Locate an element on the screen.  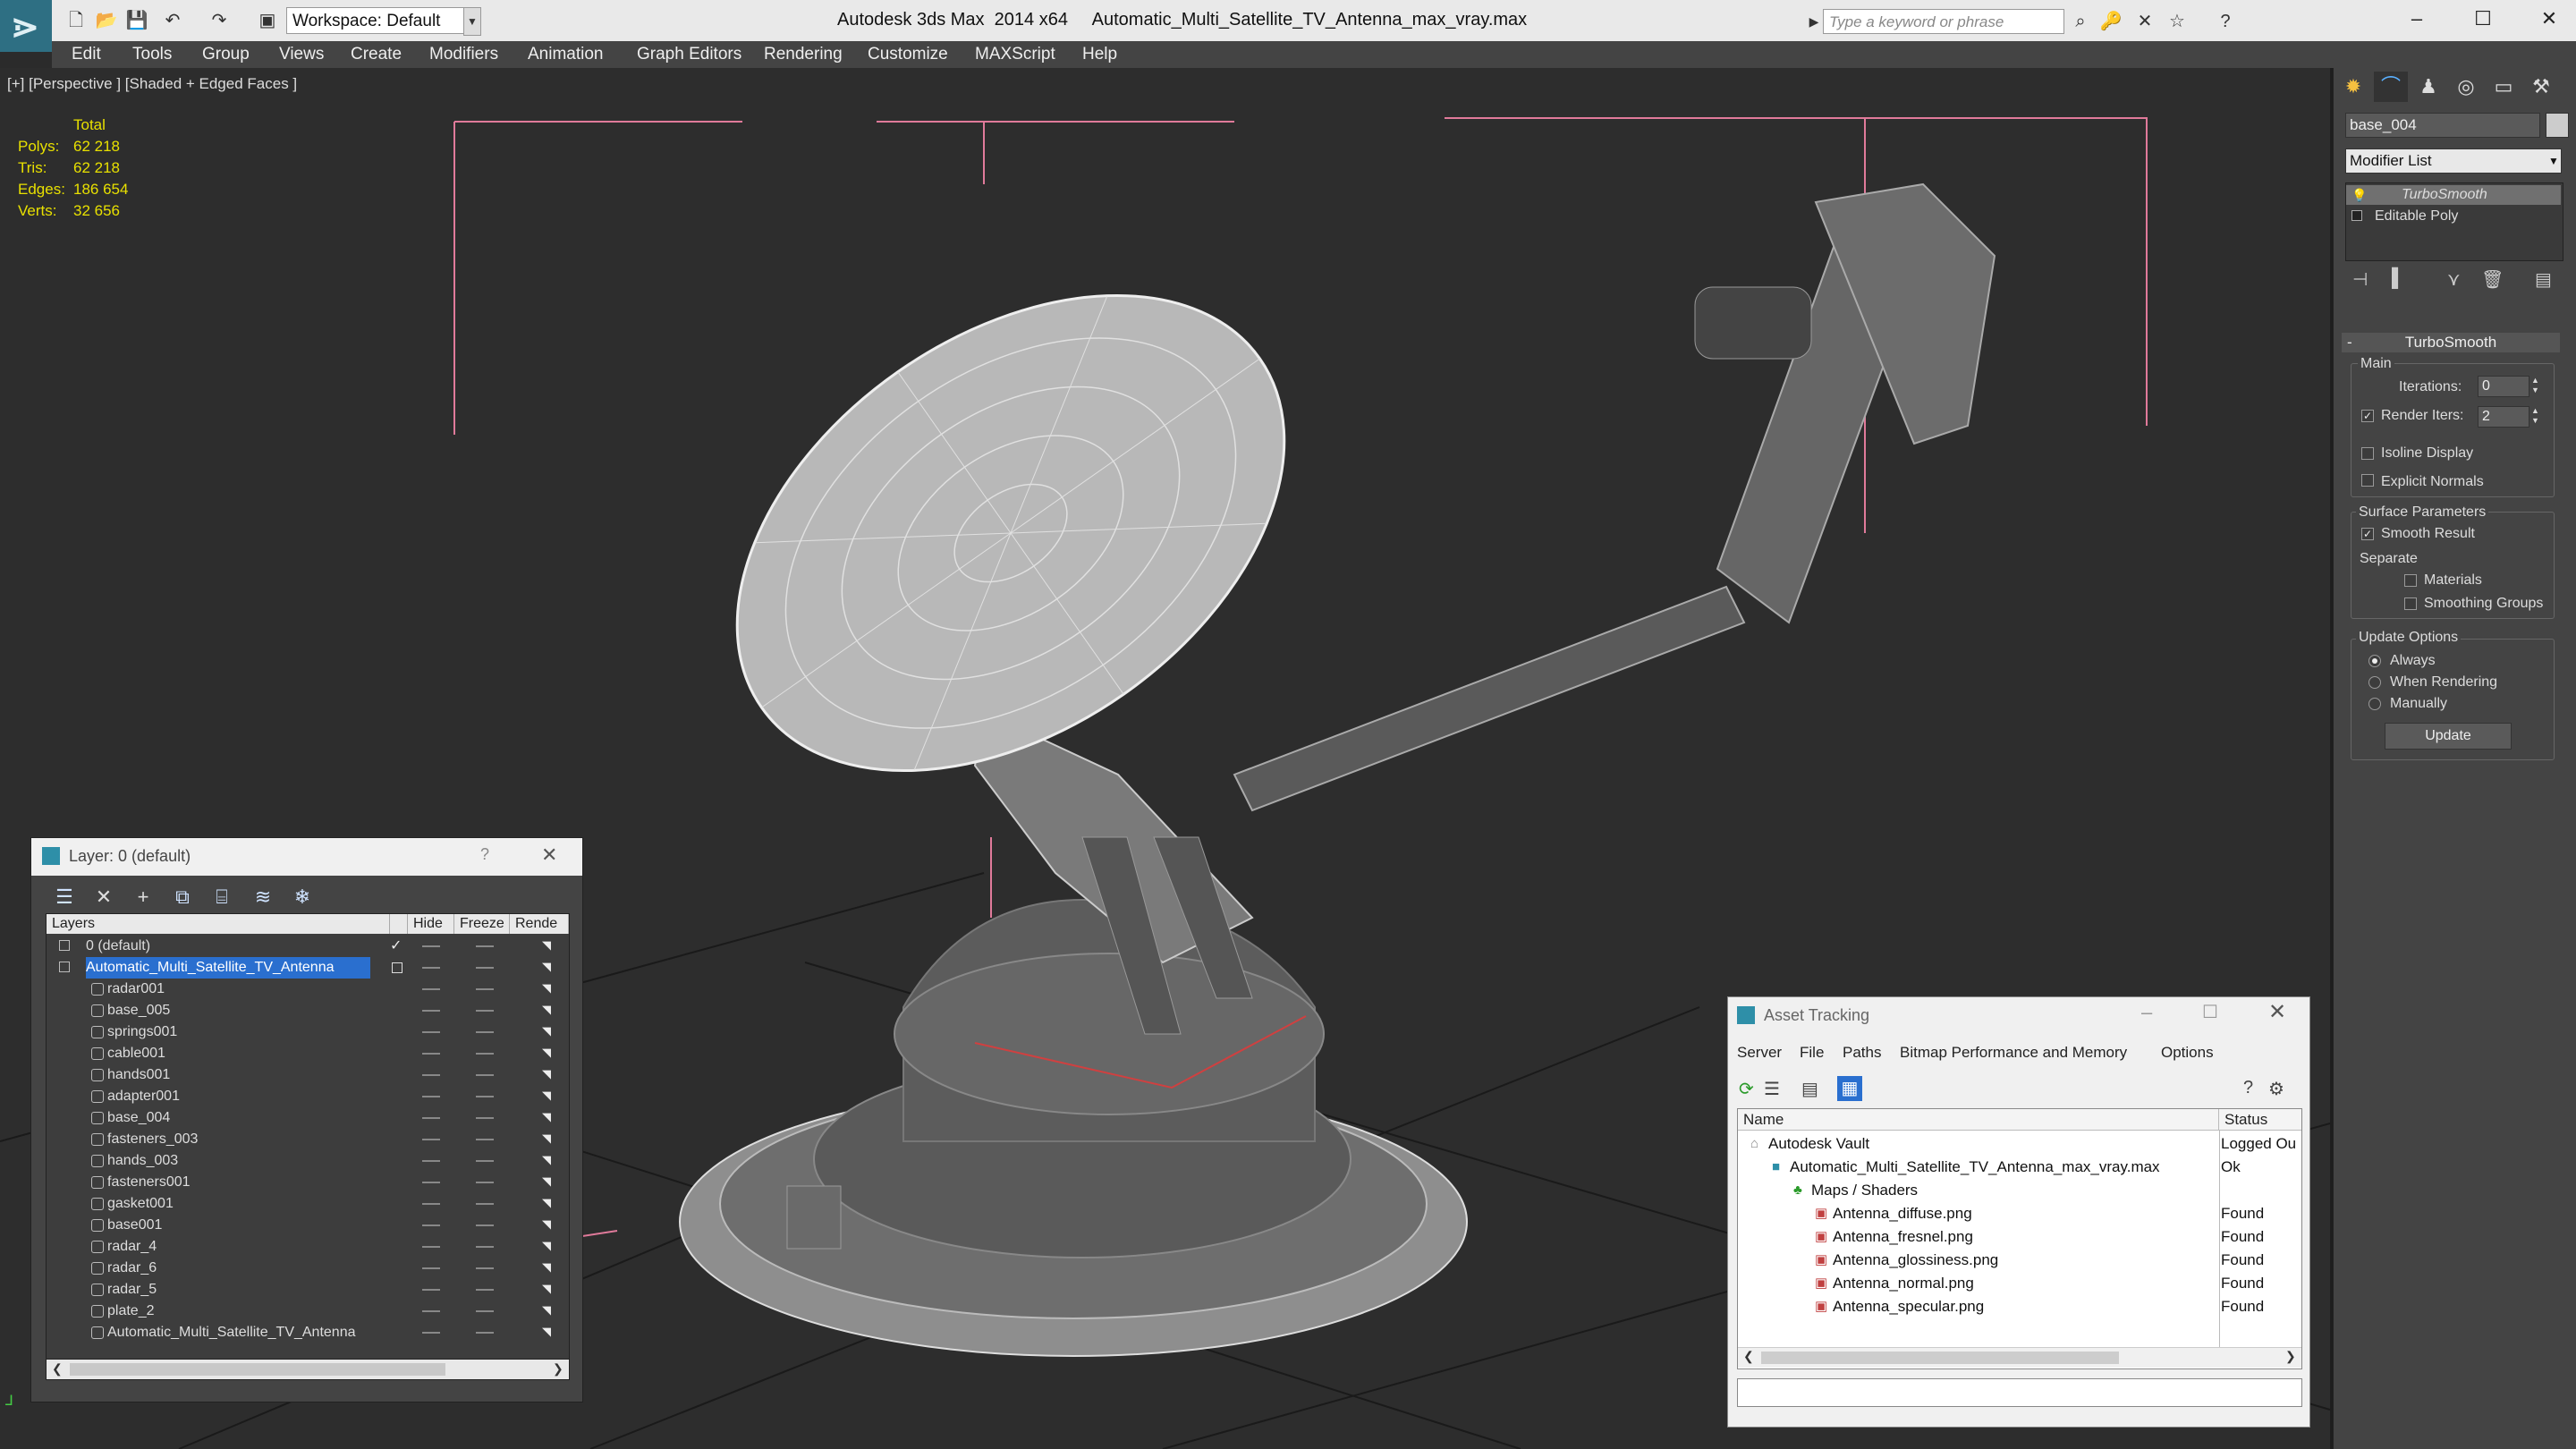
remove-modifier-icon: 🗑 is located at coordinates (2492, 279).